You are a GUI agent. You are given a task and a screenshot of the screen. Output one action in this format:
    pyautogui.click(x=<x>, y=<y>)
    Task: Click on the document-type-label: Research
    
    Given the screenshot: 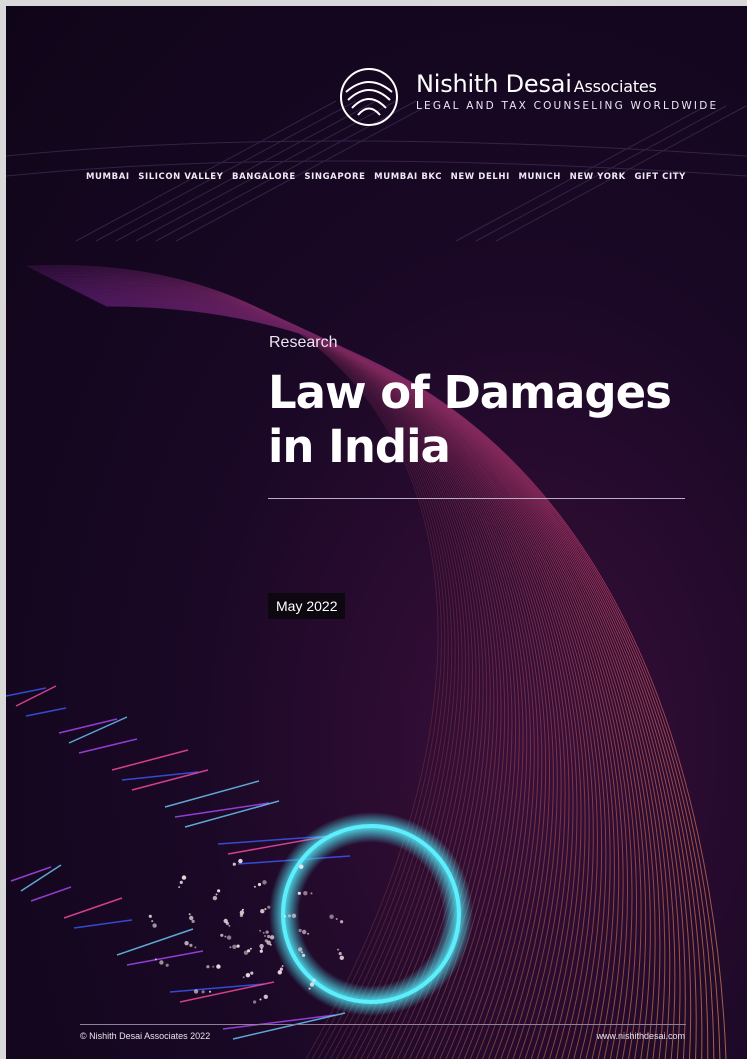 What is the action you would take?
    pyautogui.click(x=303, y=342)
    